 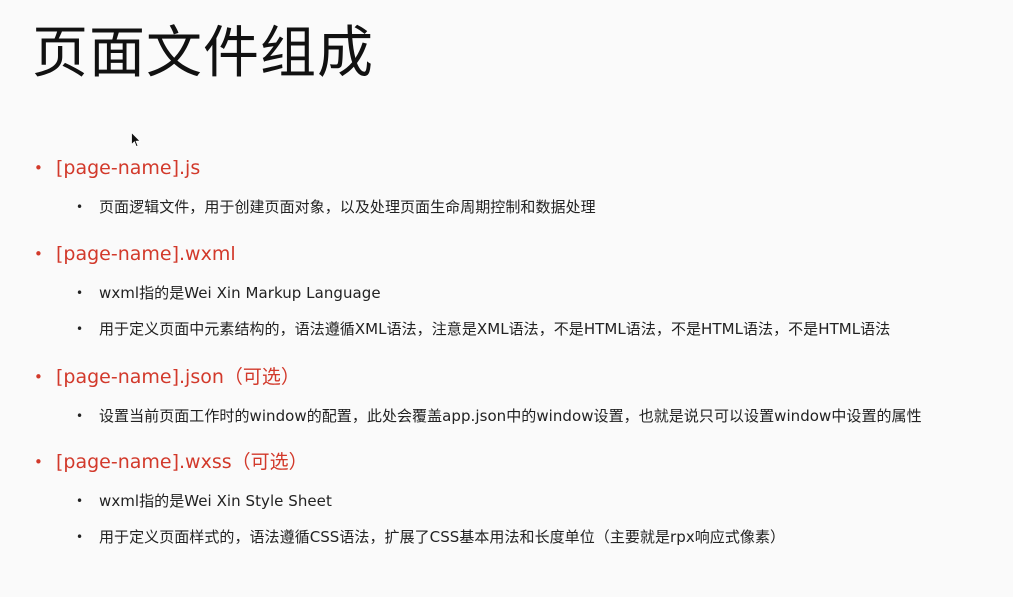 I want to click on mouse-pointer-icon, so click(x=136, y=140).